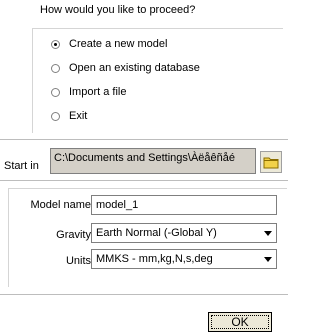 The width and height of the screenshot is (320, 336). I want to click on units-label: Units, so click(78, 261).